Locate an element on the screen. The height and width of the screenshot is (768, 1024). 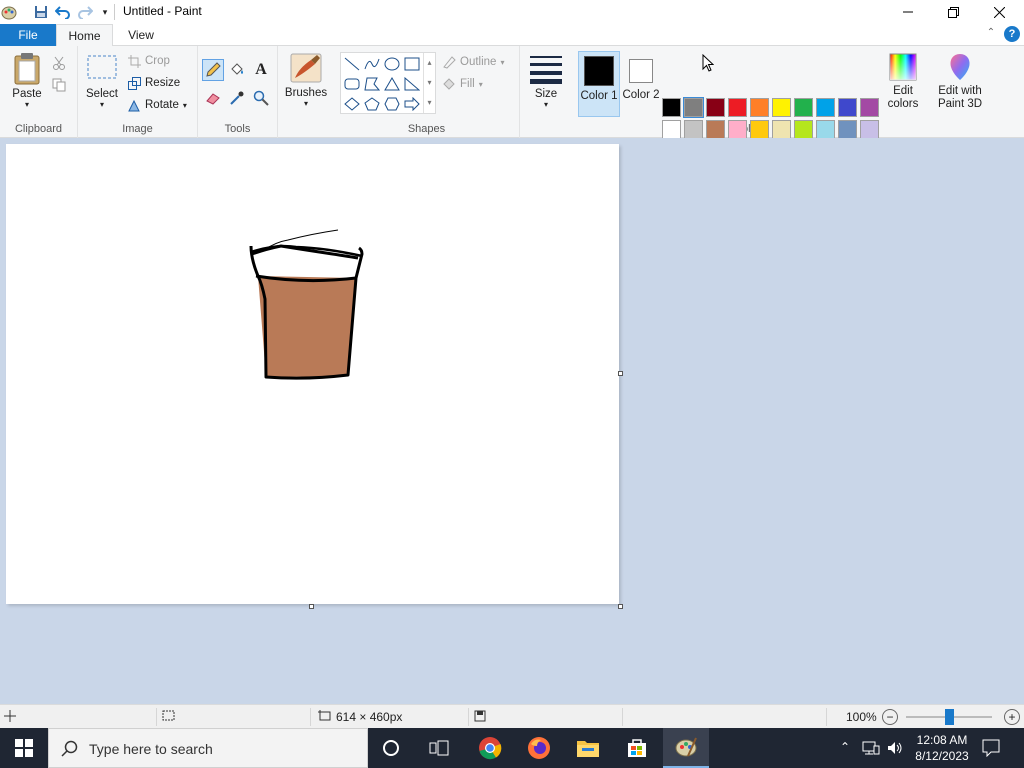
zoom-in-button: + is located at coordinates (1012, 717).